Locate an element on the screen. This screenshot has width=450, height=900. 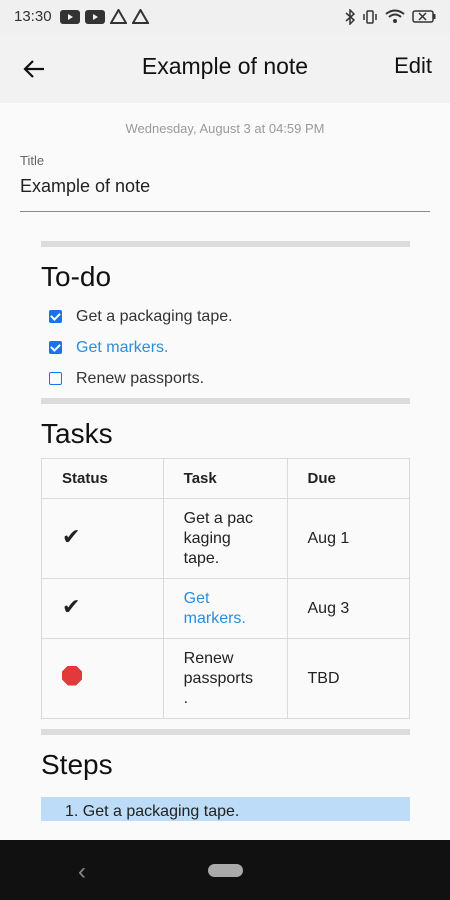
todo-item: Get markers. is located at coordinates (225, 347).